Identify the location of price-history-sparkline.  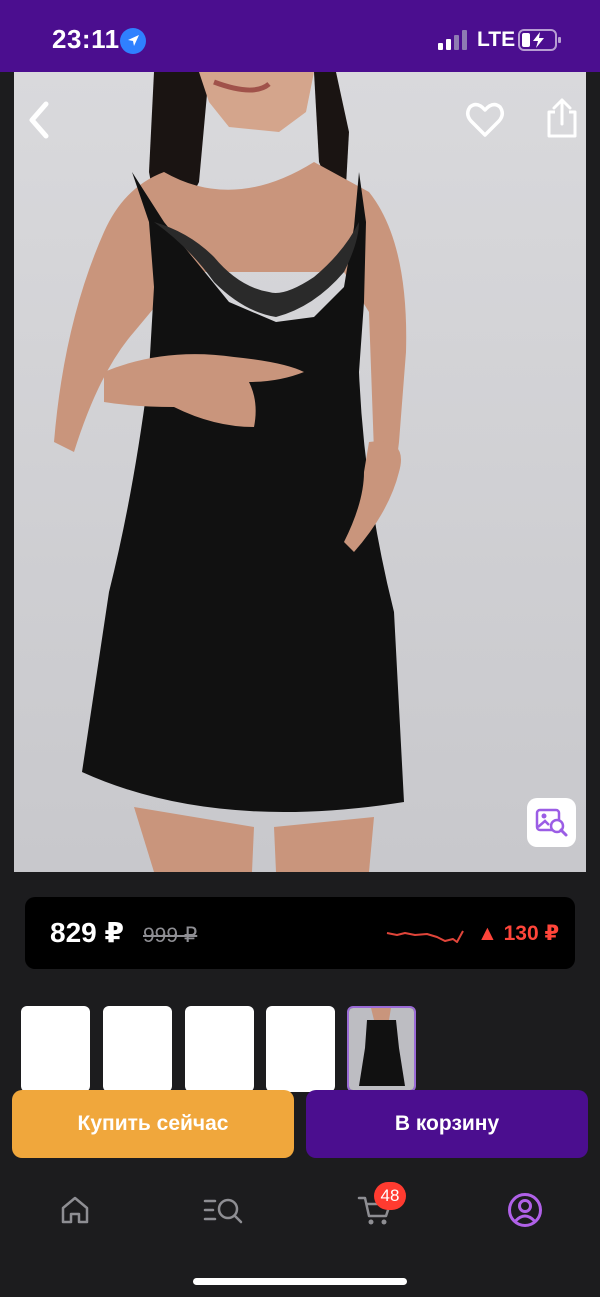
(425, 936).